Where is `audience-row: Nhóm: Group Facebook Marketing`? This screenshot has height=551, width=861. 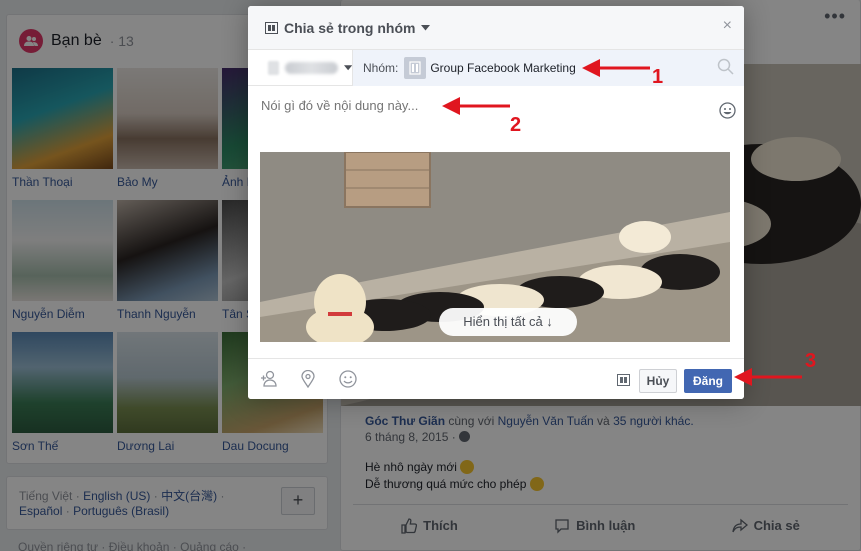
audience-row: Nhóm: Group Facebook Marketing is located at coordinates (496, 68).